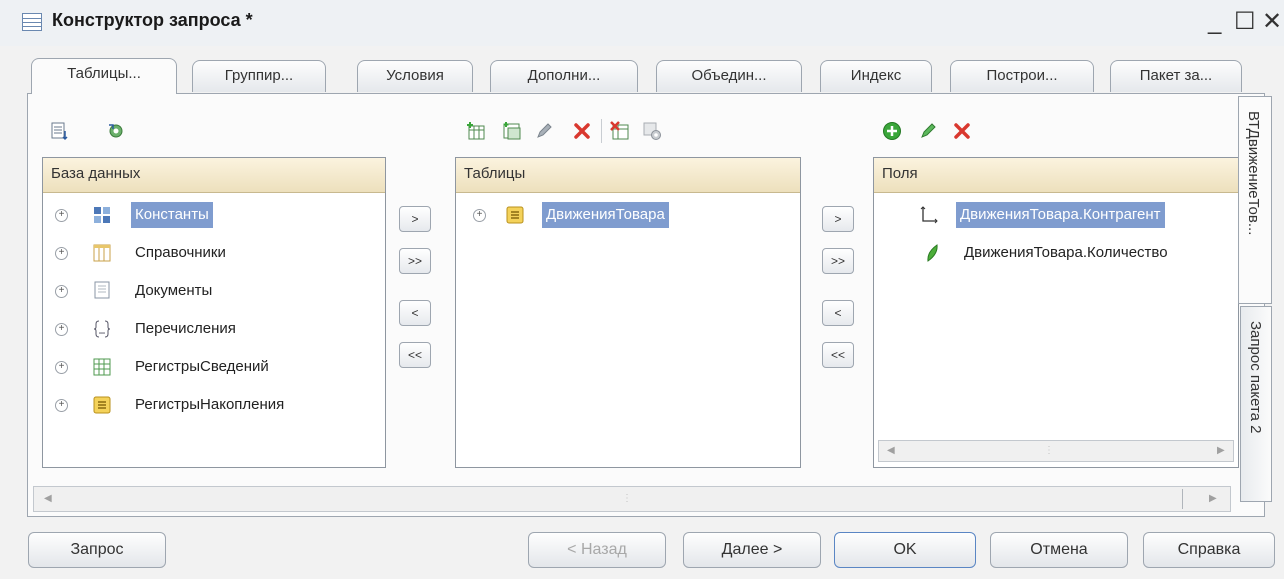 Image resolution: width=1284 pixels, height=579 pixels. Describe the element at coordinates (1209, 550) in the screenshot. I see `help-button: Справка` at that location.